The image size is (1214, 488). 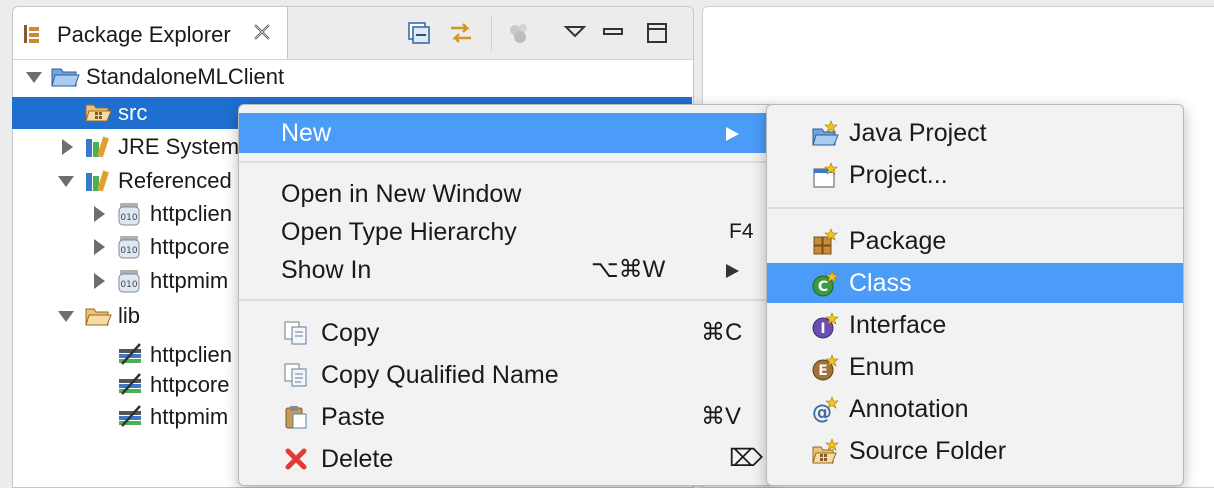 What do you see at coordinates (825, 325) in the screenshot?
I see `interface-icon: I` at bounding box center [825, 325].